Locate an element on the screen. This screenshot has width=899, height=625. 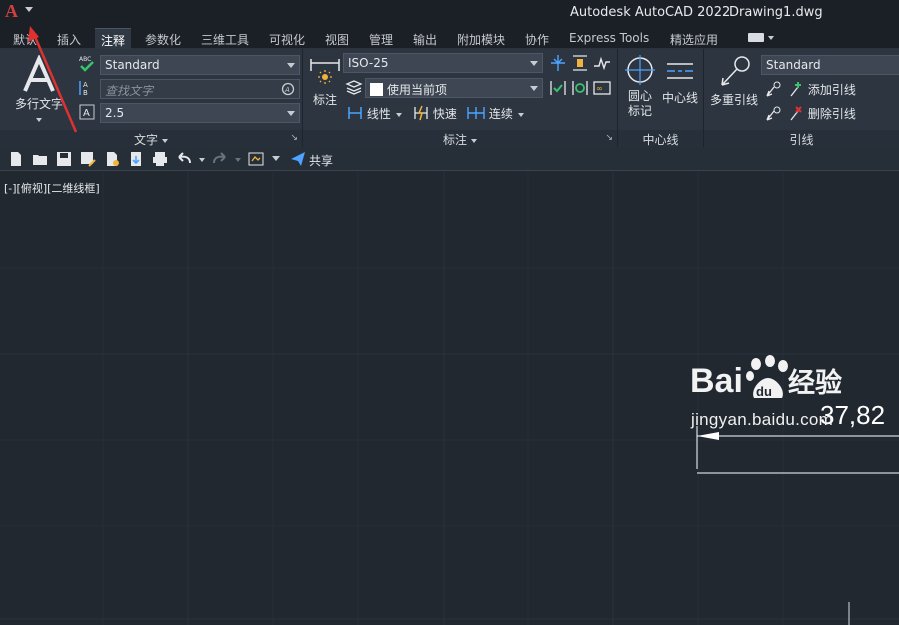
search-icon: A is located at coordinates (288, 89).